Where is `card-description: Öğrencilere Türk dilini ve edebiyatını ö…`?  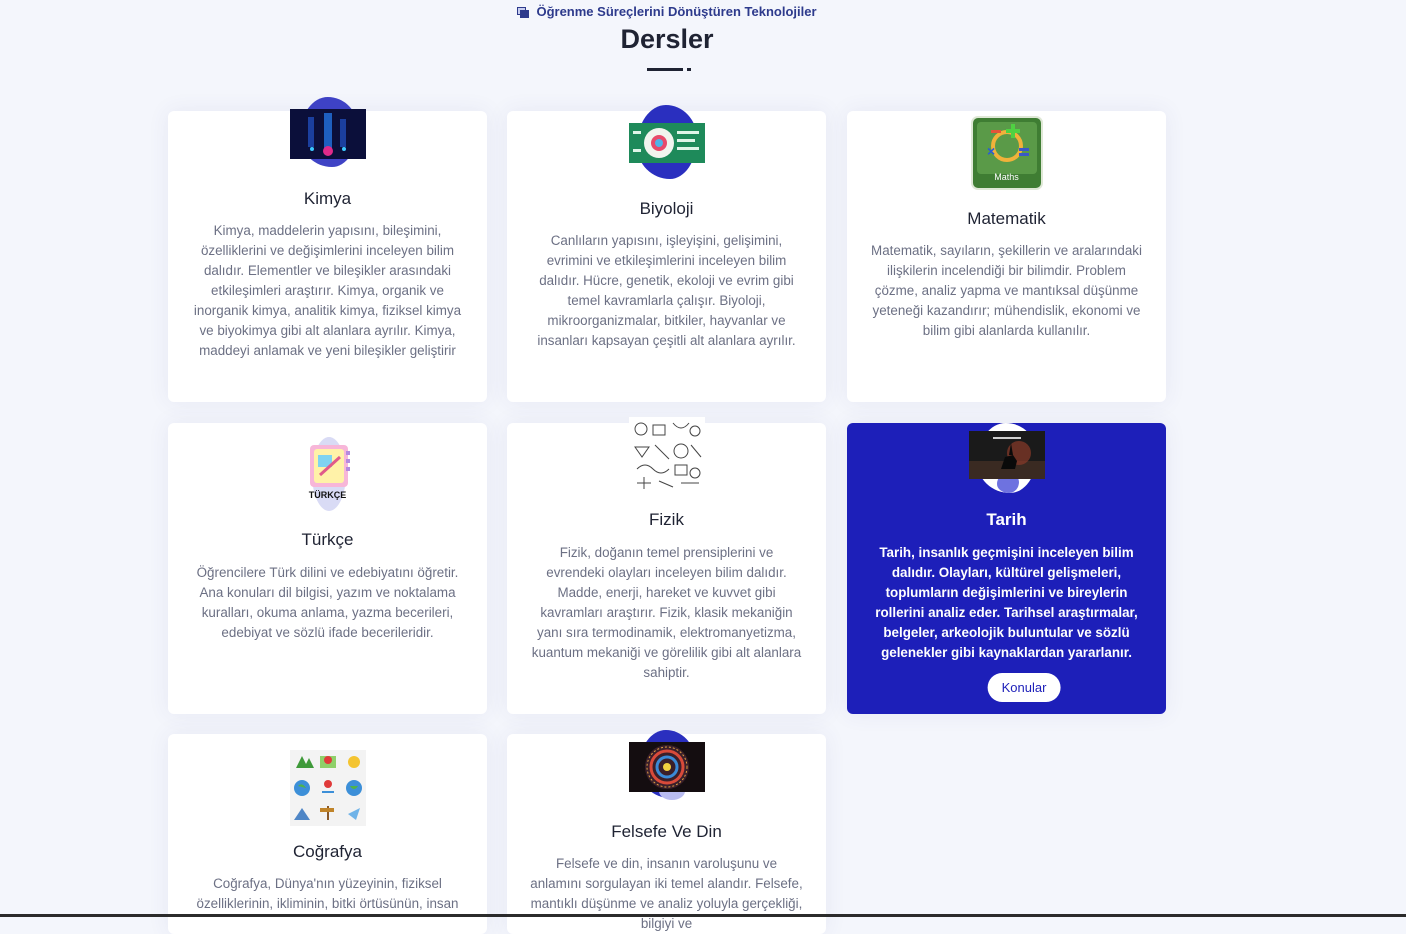 card-description: Öğrencilere Türk dilini ve edebiyatını ö… is located at coordinates (327, 602).